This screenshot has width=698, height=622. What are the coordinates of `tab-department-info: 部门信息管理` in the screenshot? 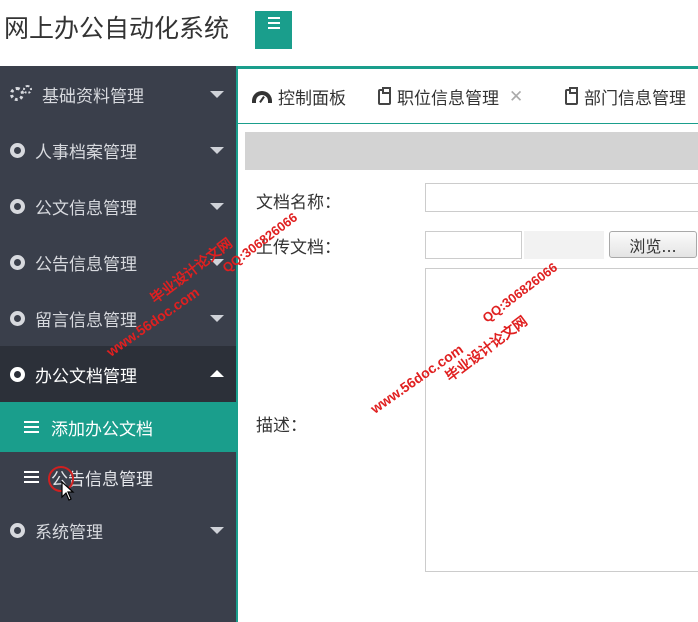 It's located at (625, 96).